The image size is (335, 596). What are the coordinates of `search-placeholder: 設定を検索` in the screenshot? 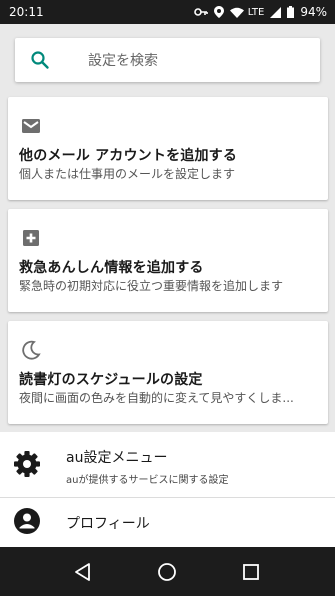 It's located at (123, 61).